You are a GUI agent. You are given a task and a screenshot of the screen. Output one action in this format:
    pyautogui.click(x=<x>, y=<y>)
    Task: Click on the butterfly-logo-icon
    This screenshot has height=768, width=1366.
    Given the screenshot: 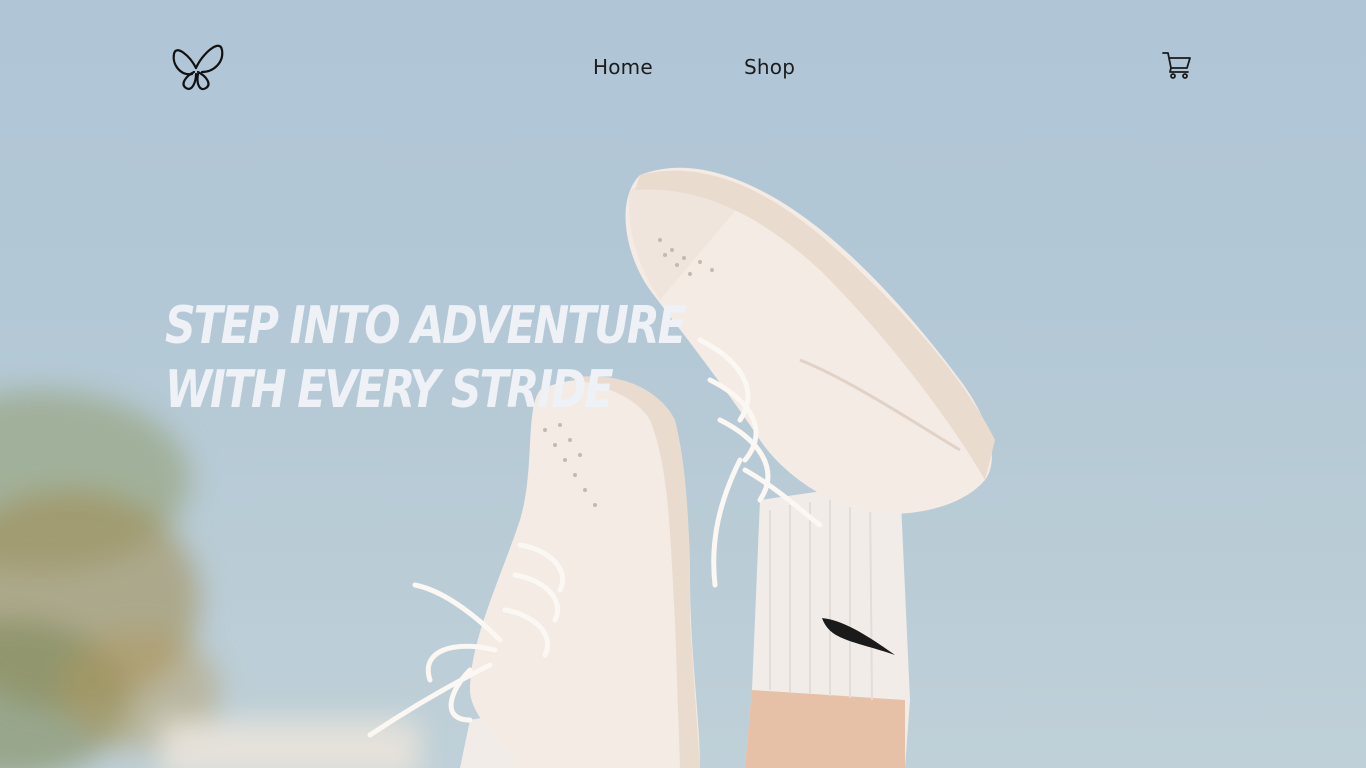 What is the action you would take?
    pyautogui.click(x=198, y=65)
    